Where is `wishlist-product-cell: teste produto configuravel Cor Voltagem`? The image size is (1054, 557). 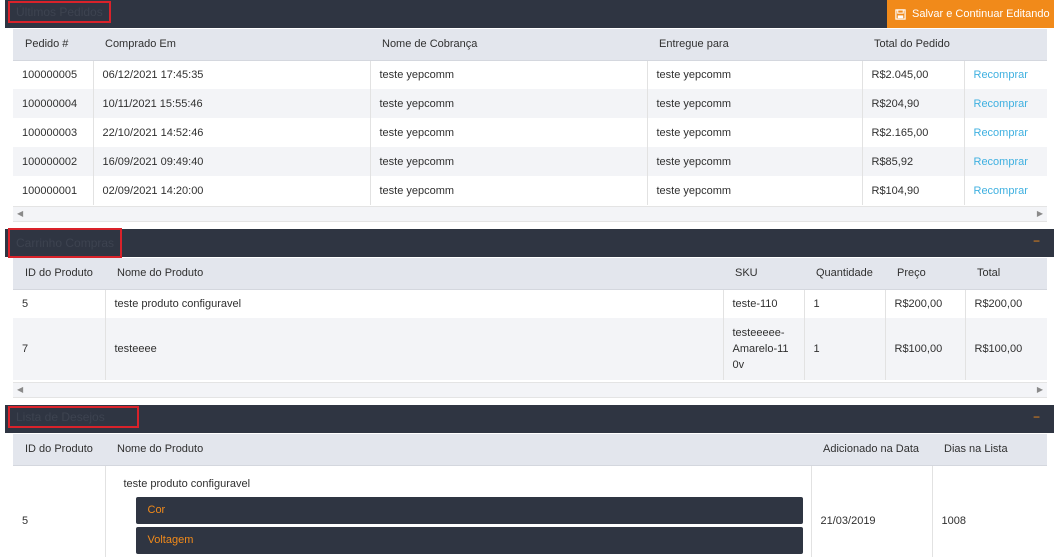
wishlist-product-cell: teste produto configuravel Cor Voltagem is located at coordinates (458, 511).